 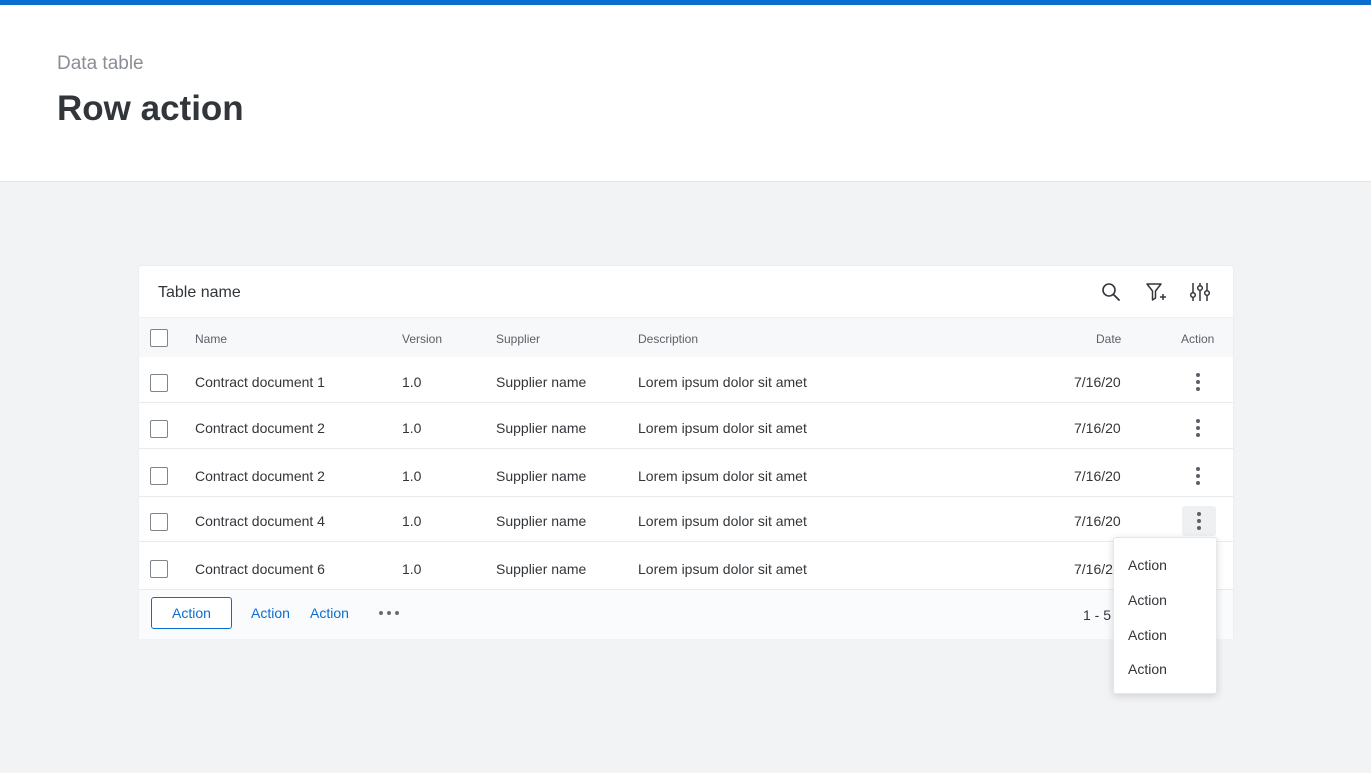 What do you see at coordinates (1097, 615) in the screenshot?
I see `pagination-status: 1 - 5` at bounding box center [1097, 615].